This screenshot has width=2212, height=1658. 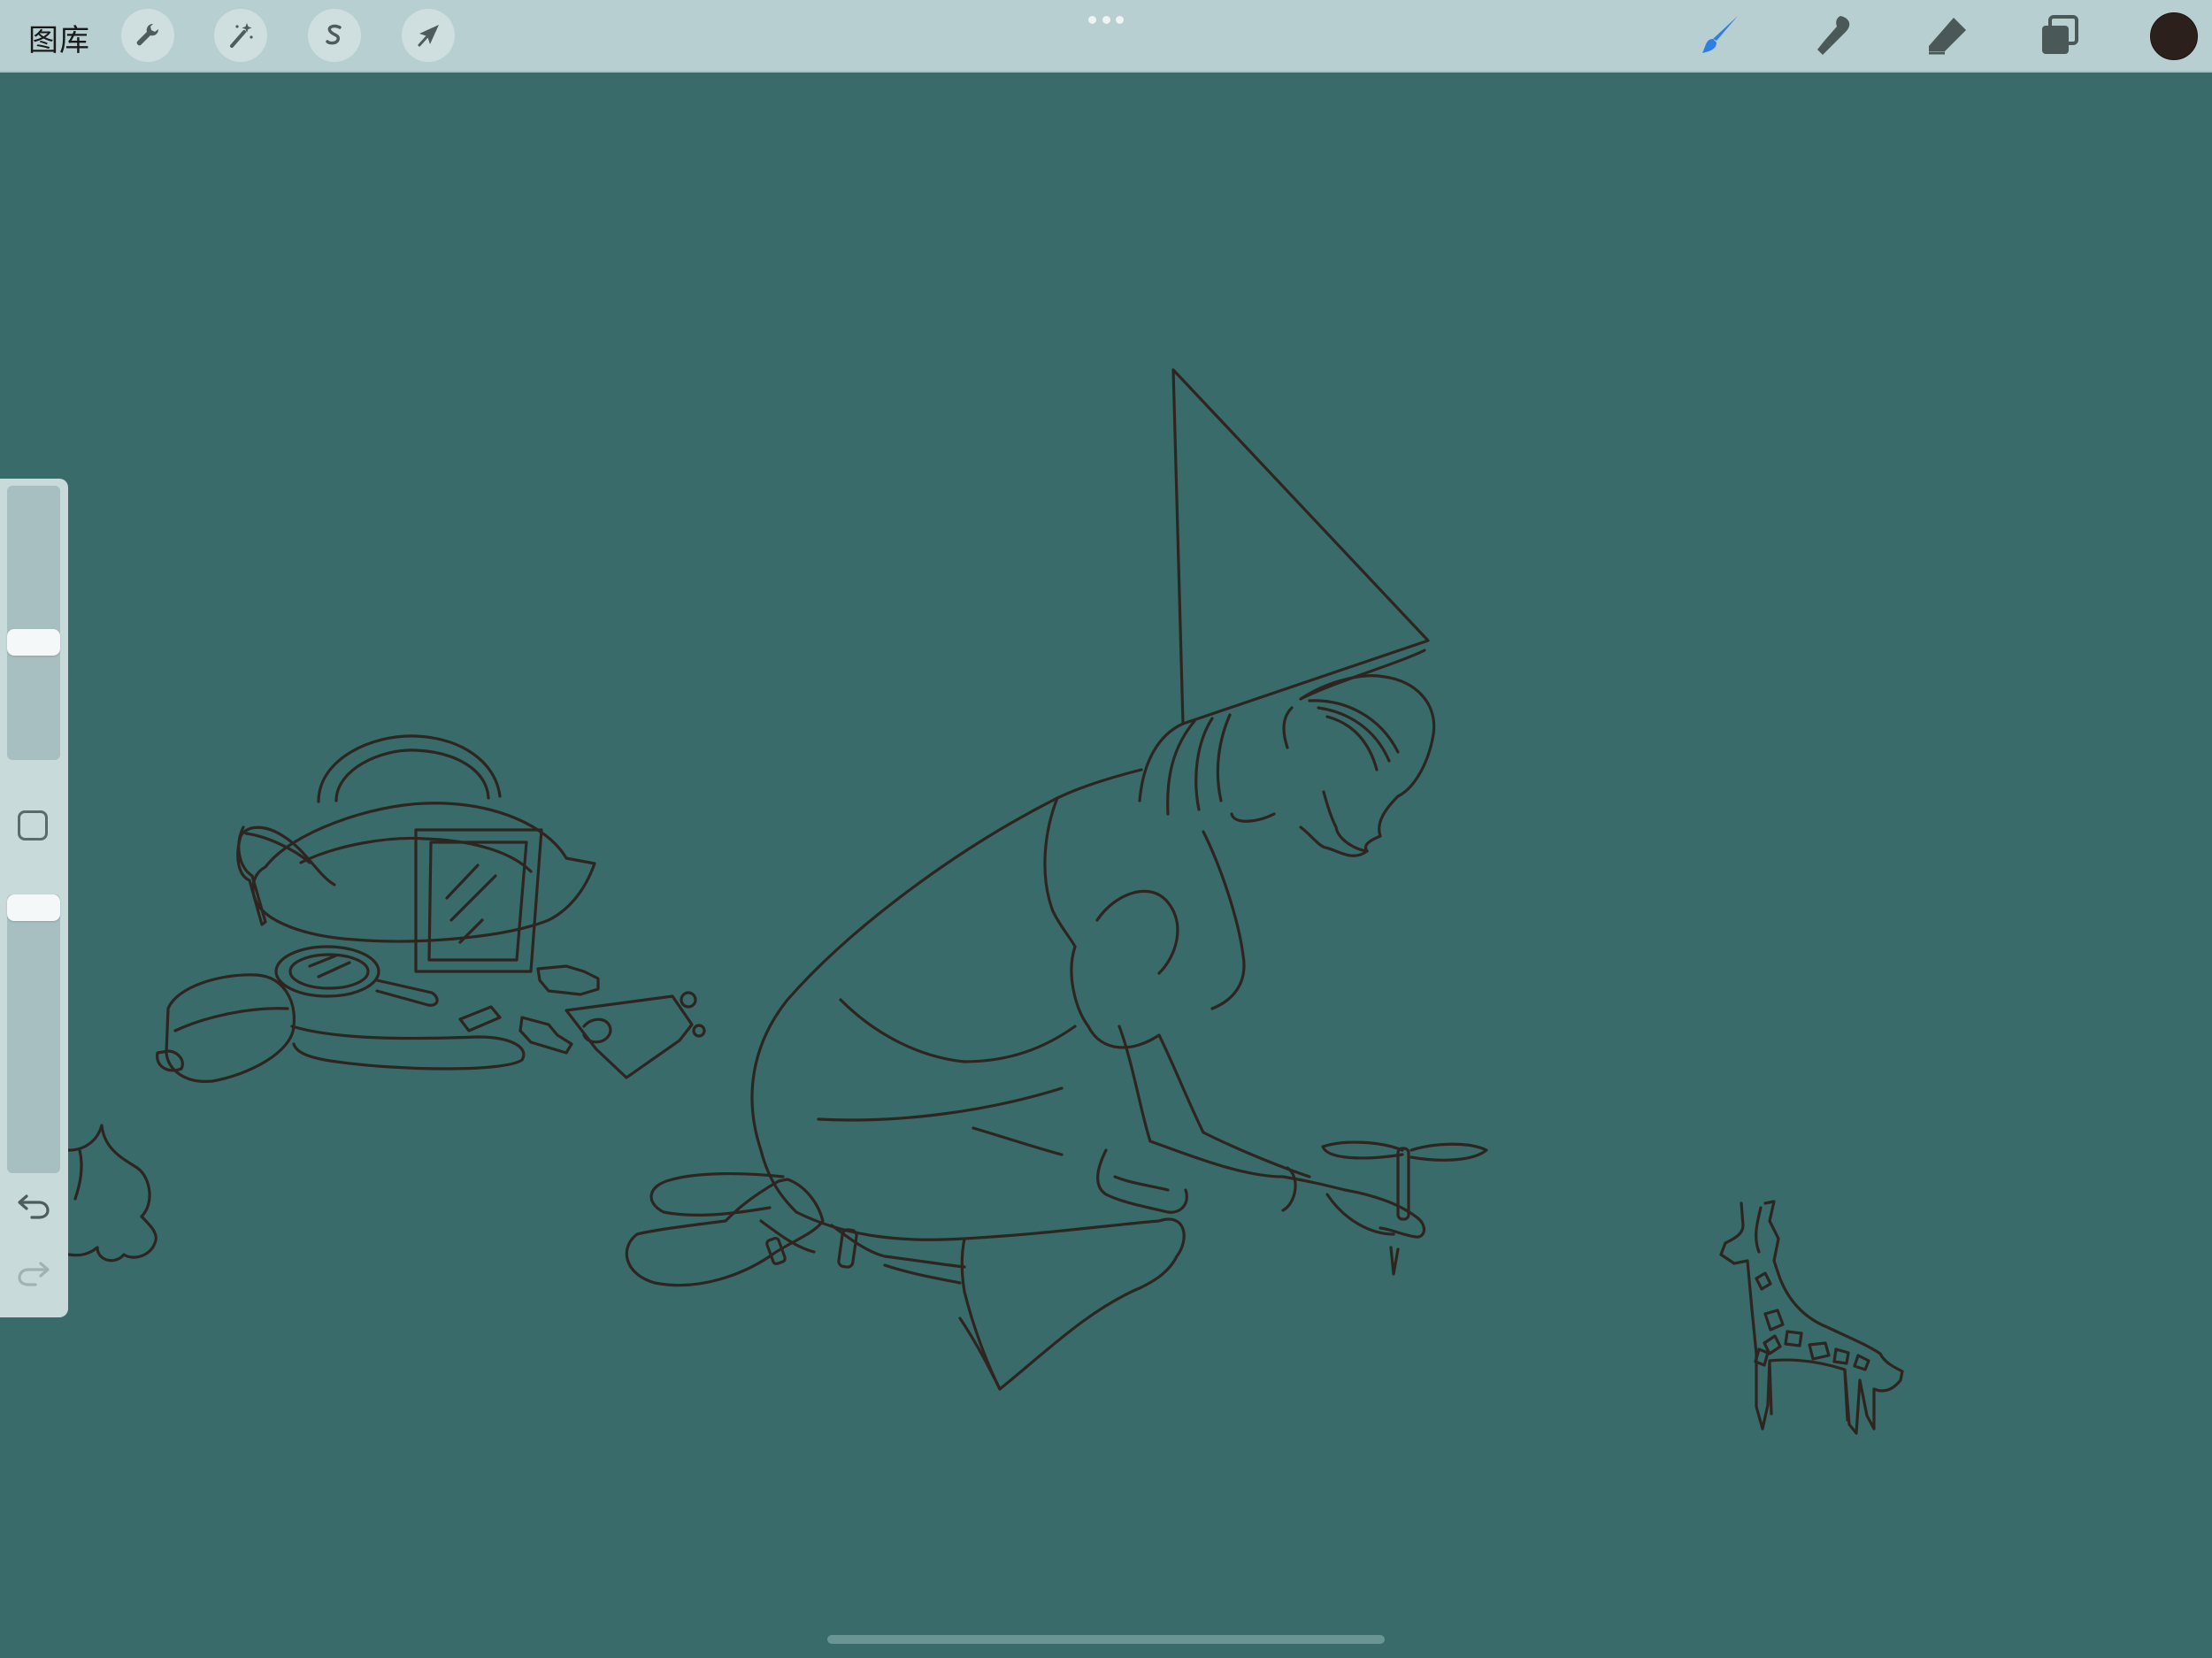 I want to click on undo-icon, so click(x=34, y=1206).